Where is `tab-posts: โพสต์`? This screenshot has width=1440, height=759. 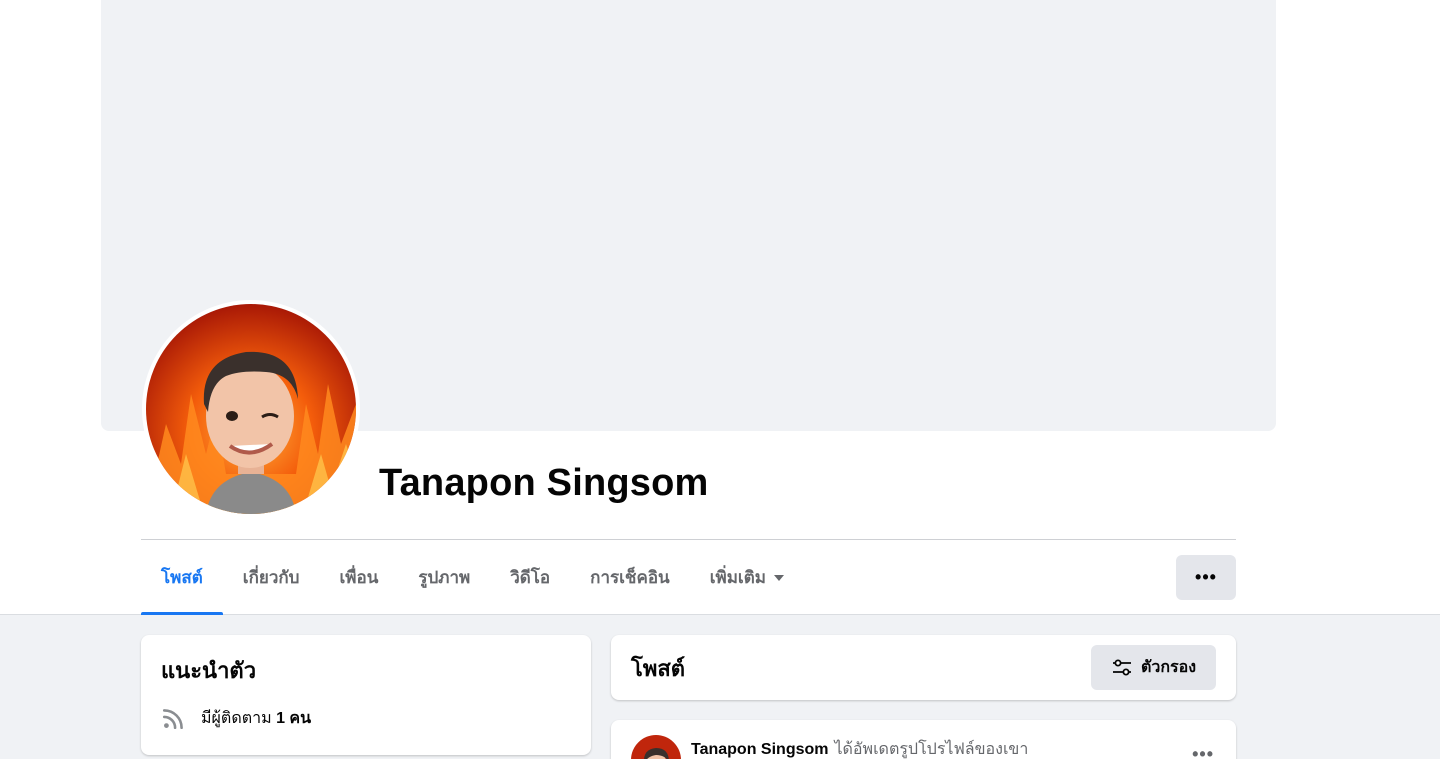
tab-posts: โพสต์ is located at coordinates (182, 577).